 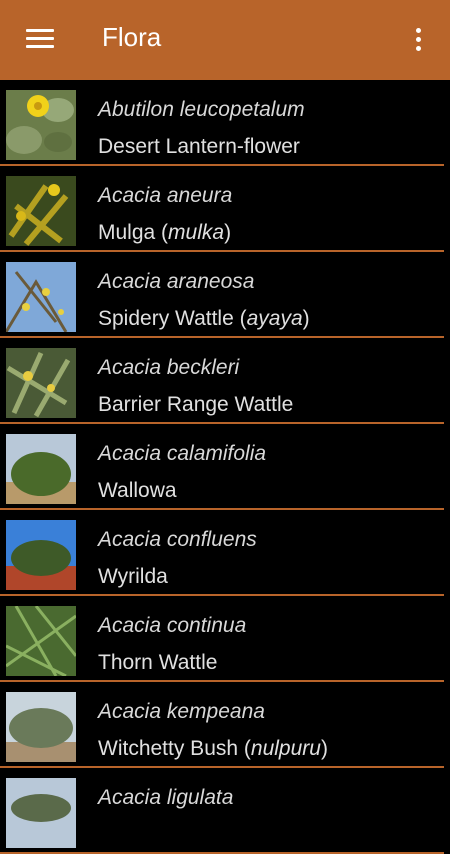 What do you see at coordinates (222, 209) in the screenshot?
I see `list-item: Acacia aneura Mulga (mulka)` at bounding box center [222, 209].